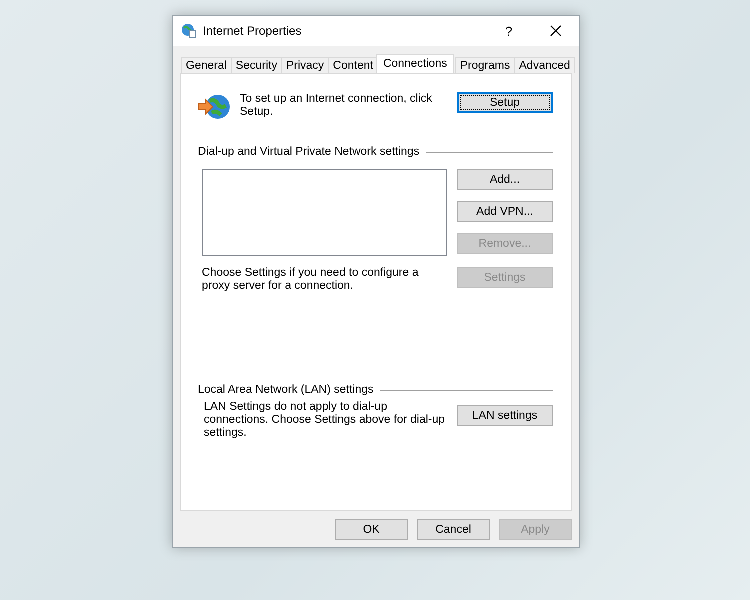  Describe the element at coordinates (305, 65) in the screenshot. I see `tab: Privacy` at that location.